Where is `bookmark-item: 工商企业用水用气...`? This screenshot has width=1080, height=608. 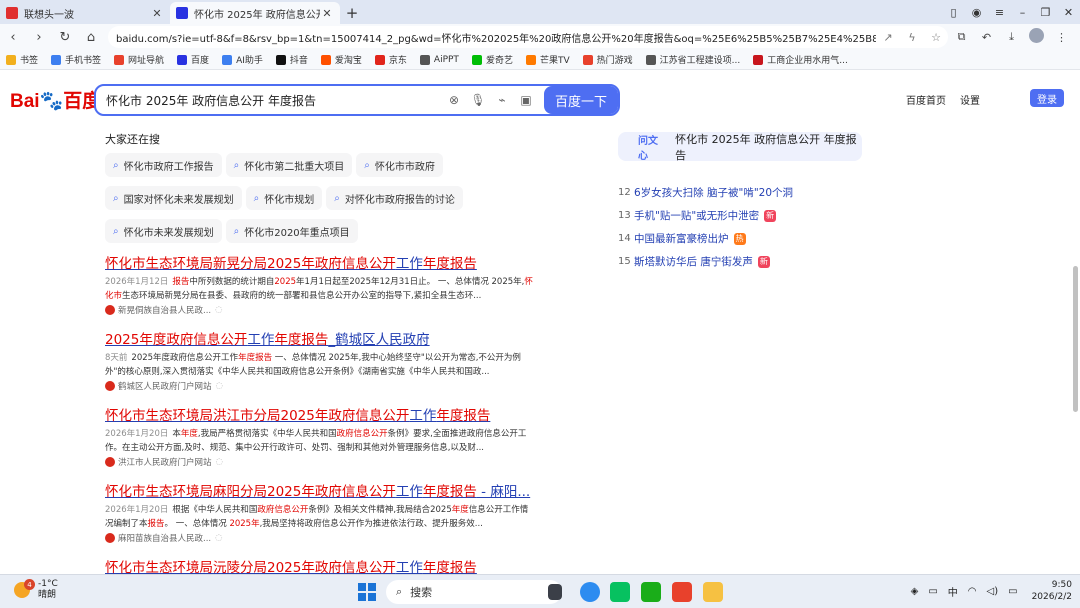 bookmark-item: 工商企业用水用气... is located at coordinates (800, 59).